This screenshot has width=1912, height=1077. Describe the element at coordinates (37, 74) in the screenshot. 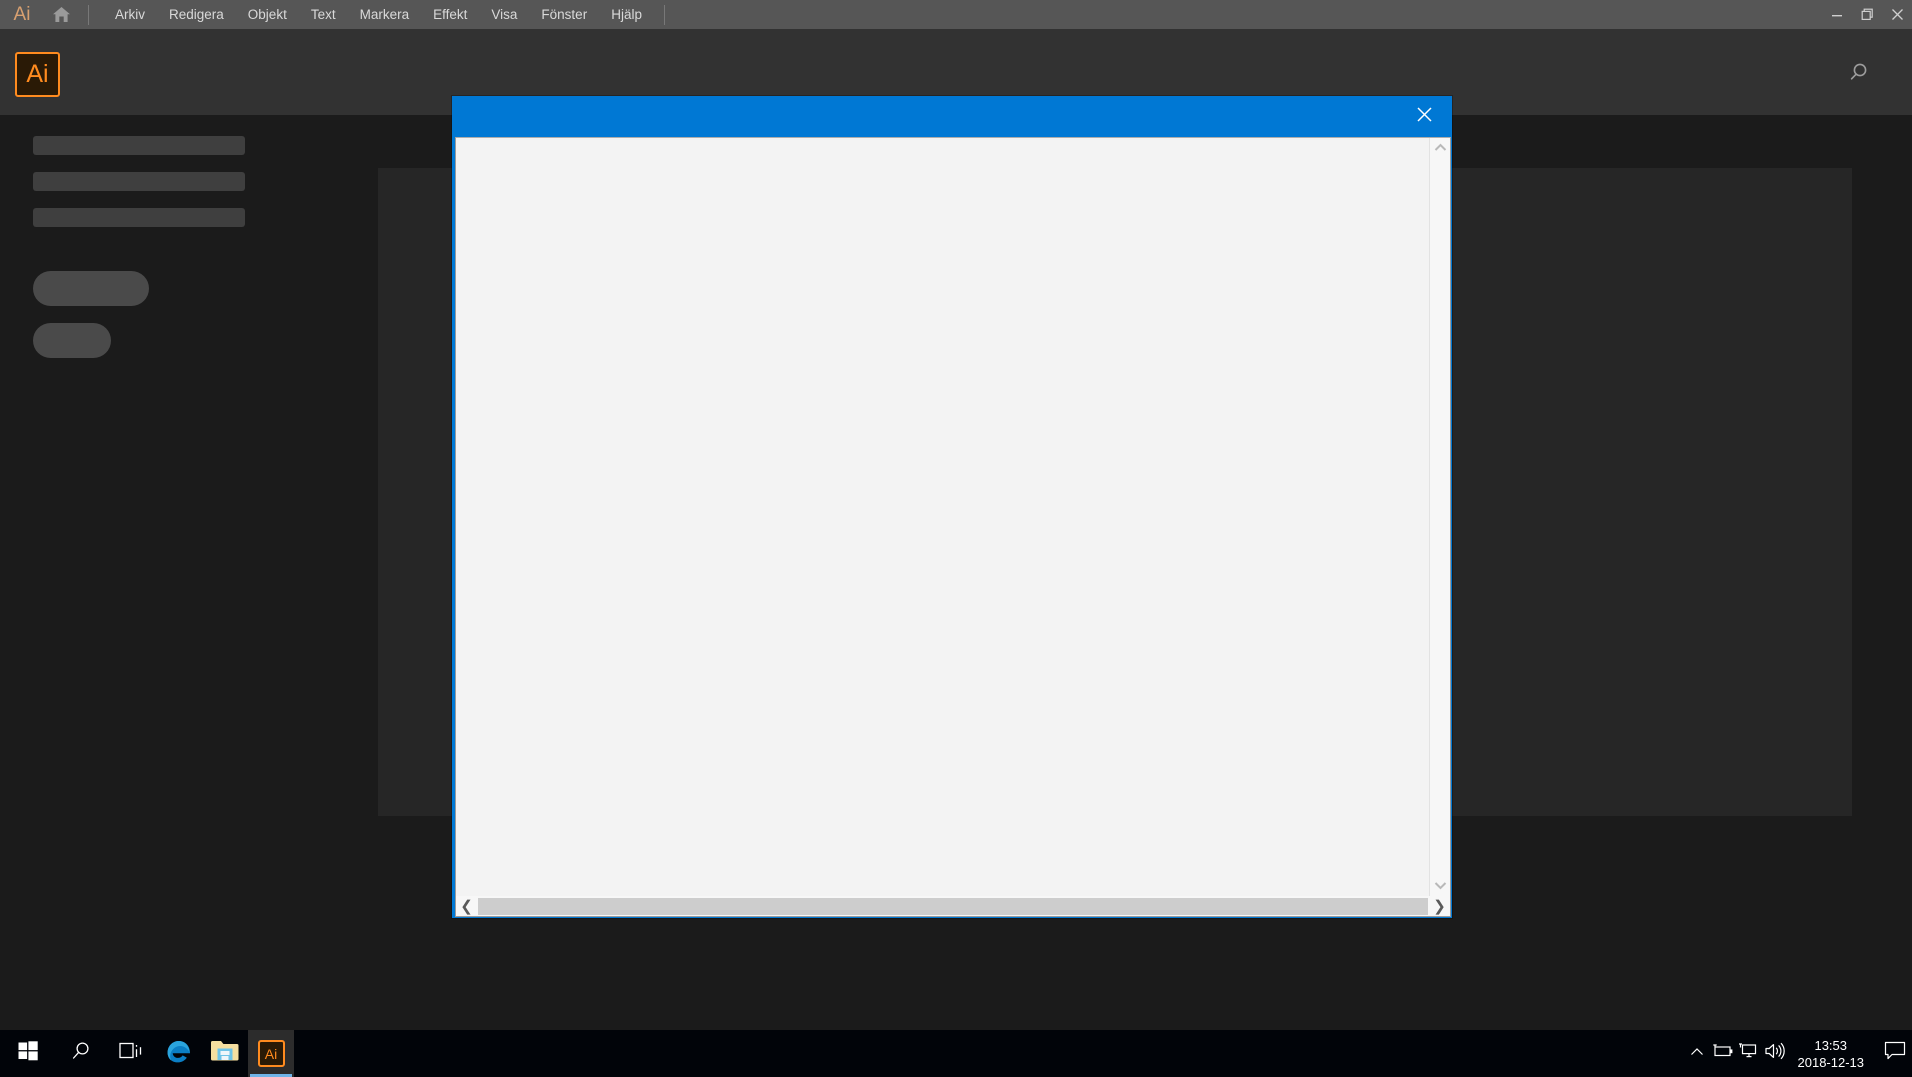

I see `illustrator-logo: Ai` at that location.